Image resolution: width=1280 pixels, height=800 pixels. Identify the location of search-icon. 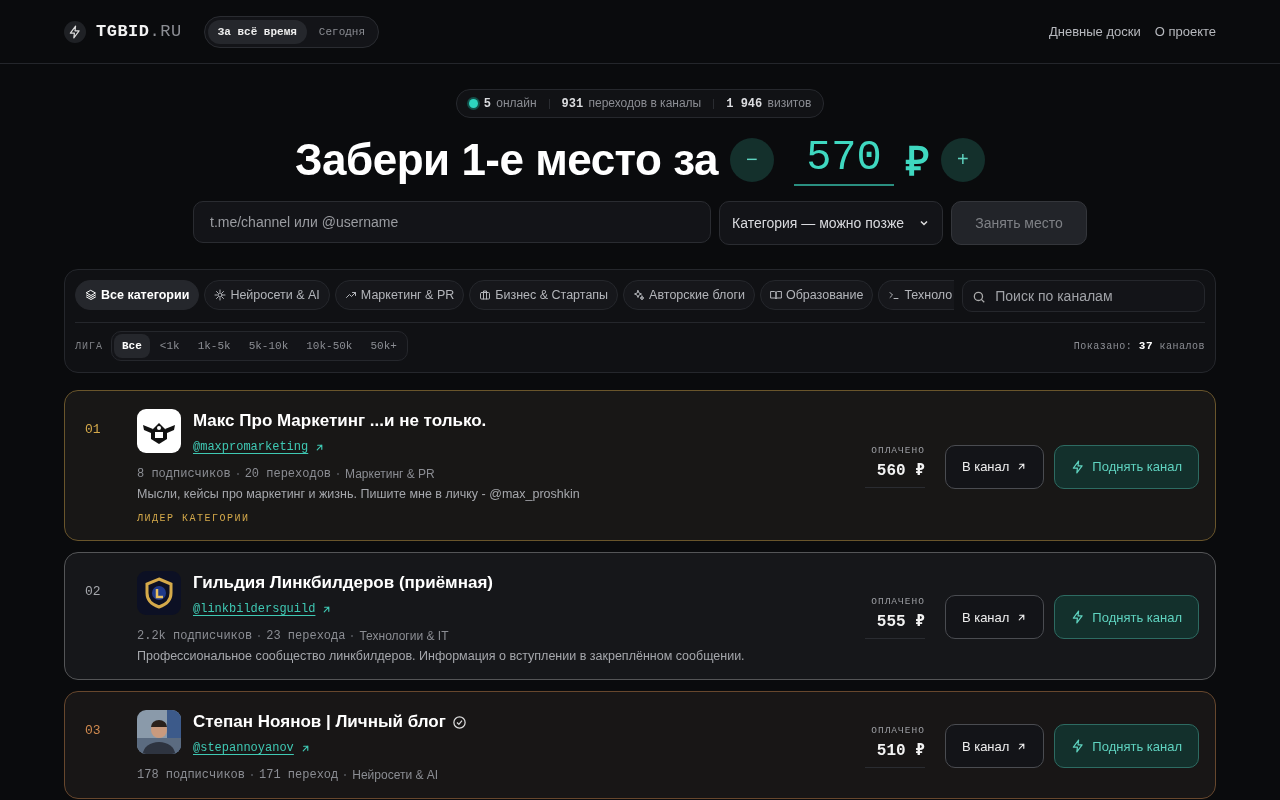
(979, 297).